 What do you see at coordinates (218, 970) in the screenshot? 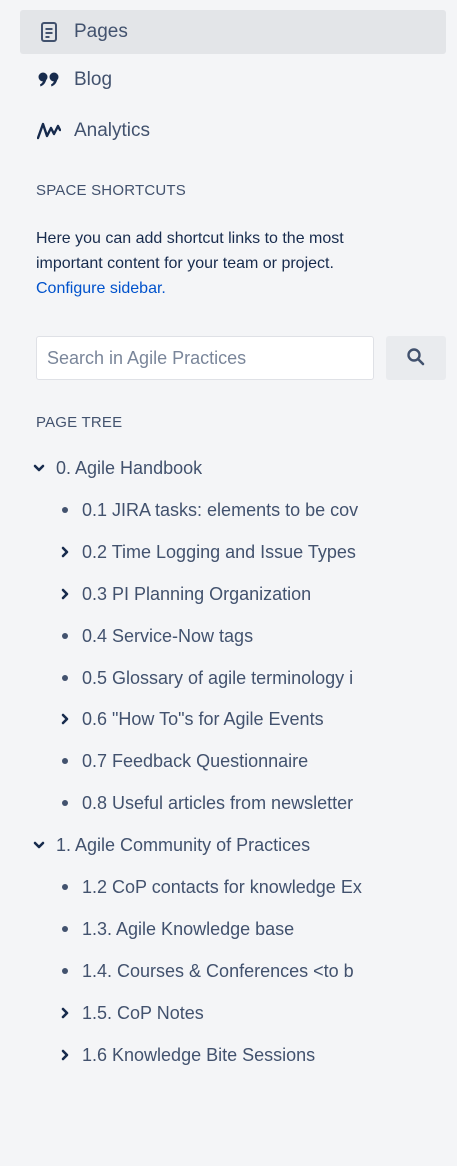
I see `page-tree-item-label: 1.4. Courses & Conferences <to b` at bounding box center [218, 970].